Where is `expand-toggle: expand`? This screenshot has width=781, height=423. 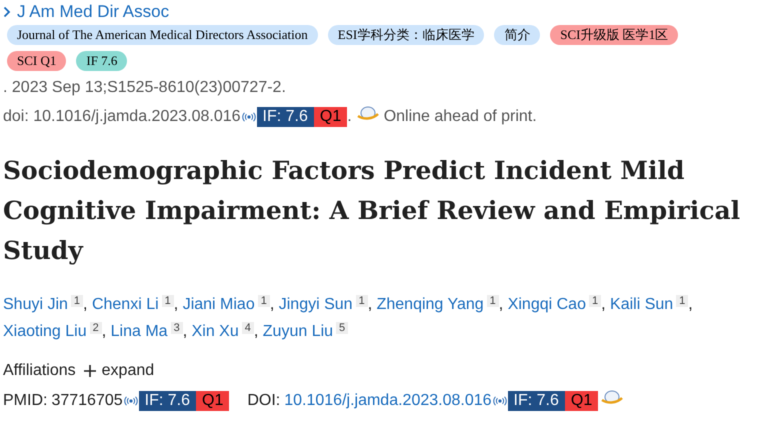
expand-toggle: expand is located at coordinates (119, 371).